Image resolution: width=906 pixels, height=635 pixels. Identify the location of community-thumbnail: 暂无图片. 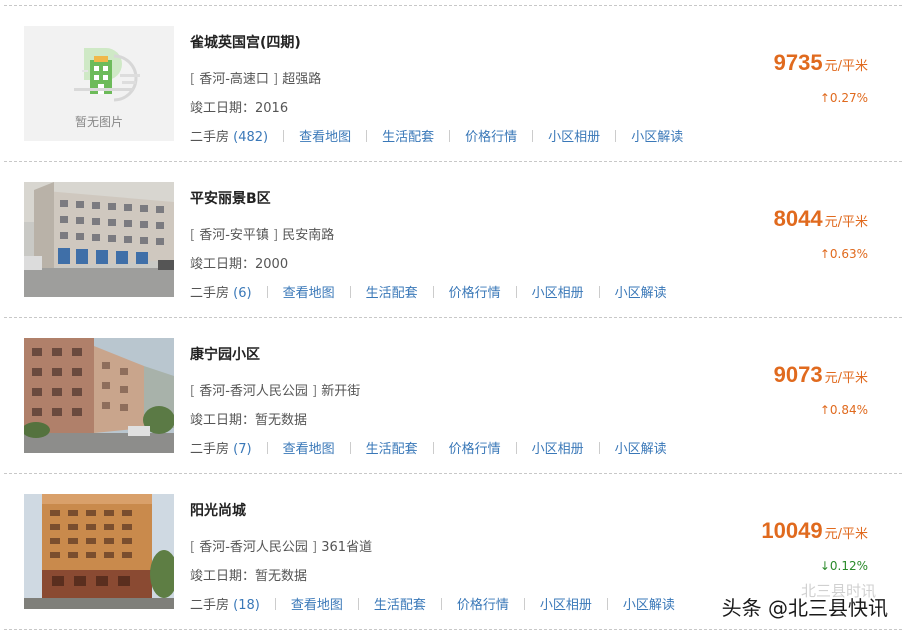
(99, 83).